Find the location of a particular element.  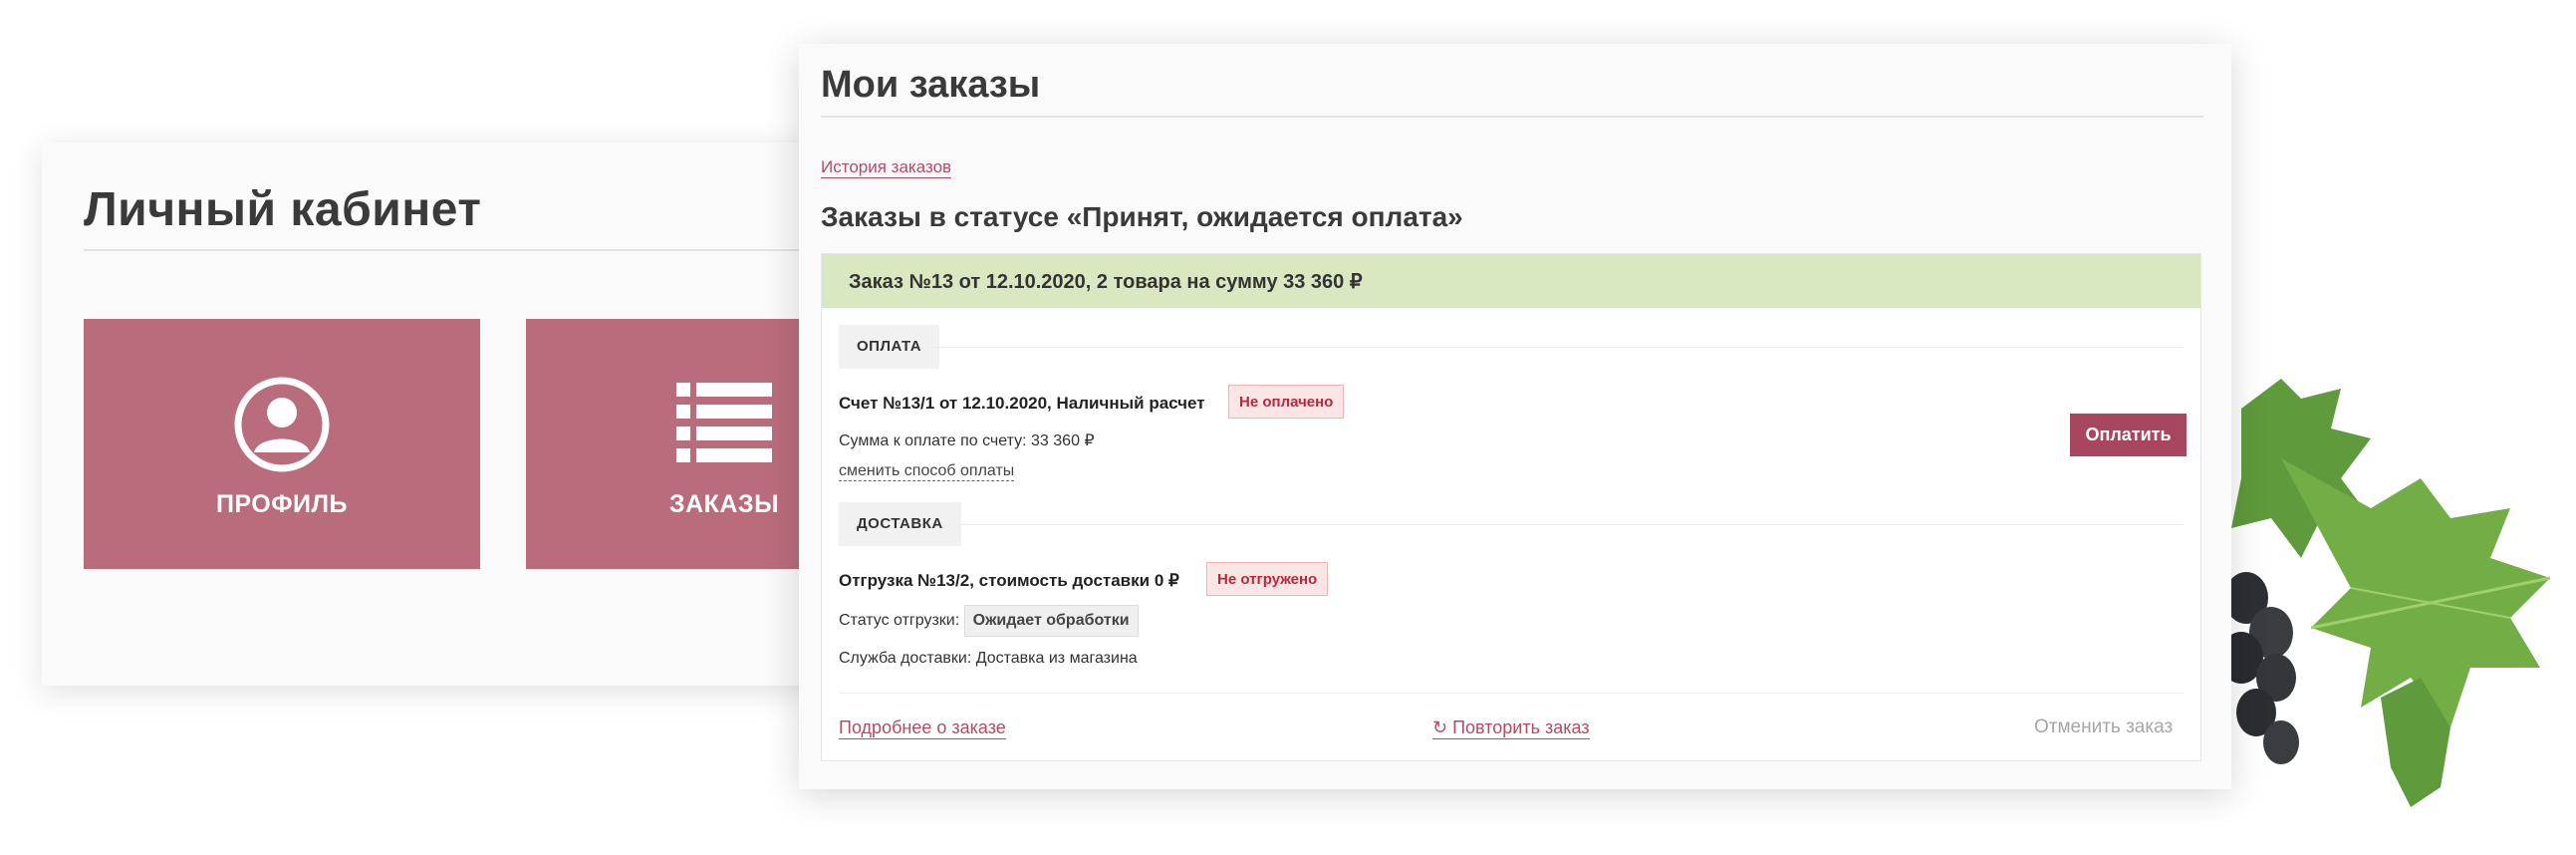

refresh-icon: ↻ is located at coordinates (1440, 727).